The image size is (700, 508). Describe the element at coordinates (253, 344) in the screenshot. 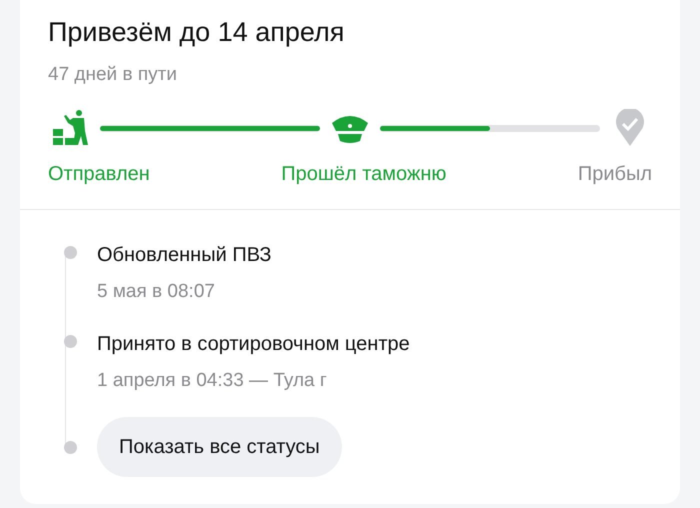

I see `event-title: Принято в сортировочном центре` at that location.